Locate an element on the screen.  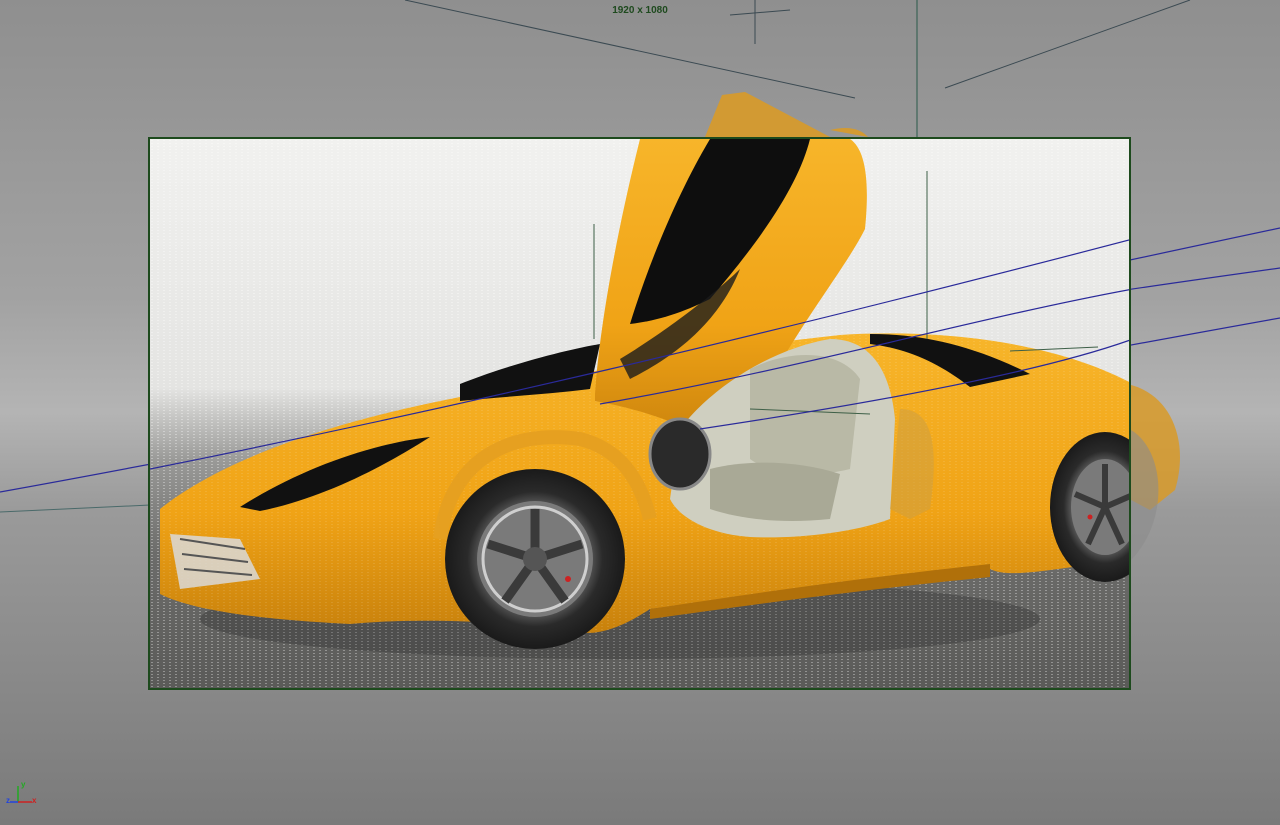
axis-z-label: z is located at coordinates (8, 800).